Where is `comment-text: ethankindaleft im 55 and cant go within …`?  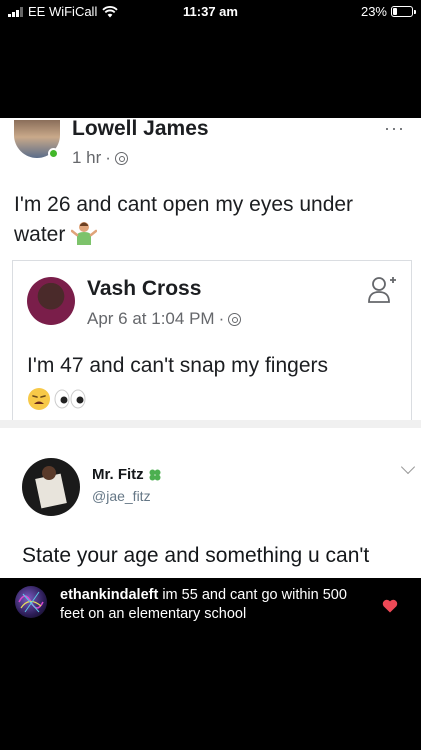 comment-text: ethankindaleft im 55 and cant go within … is located at coordinates (210, 605).